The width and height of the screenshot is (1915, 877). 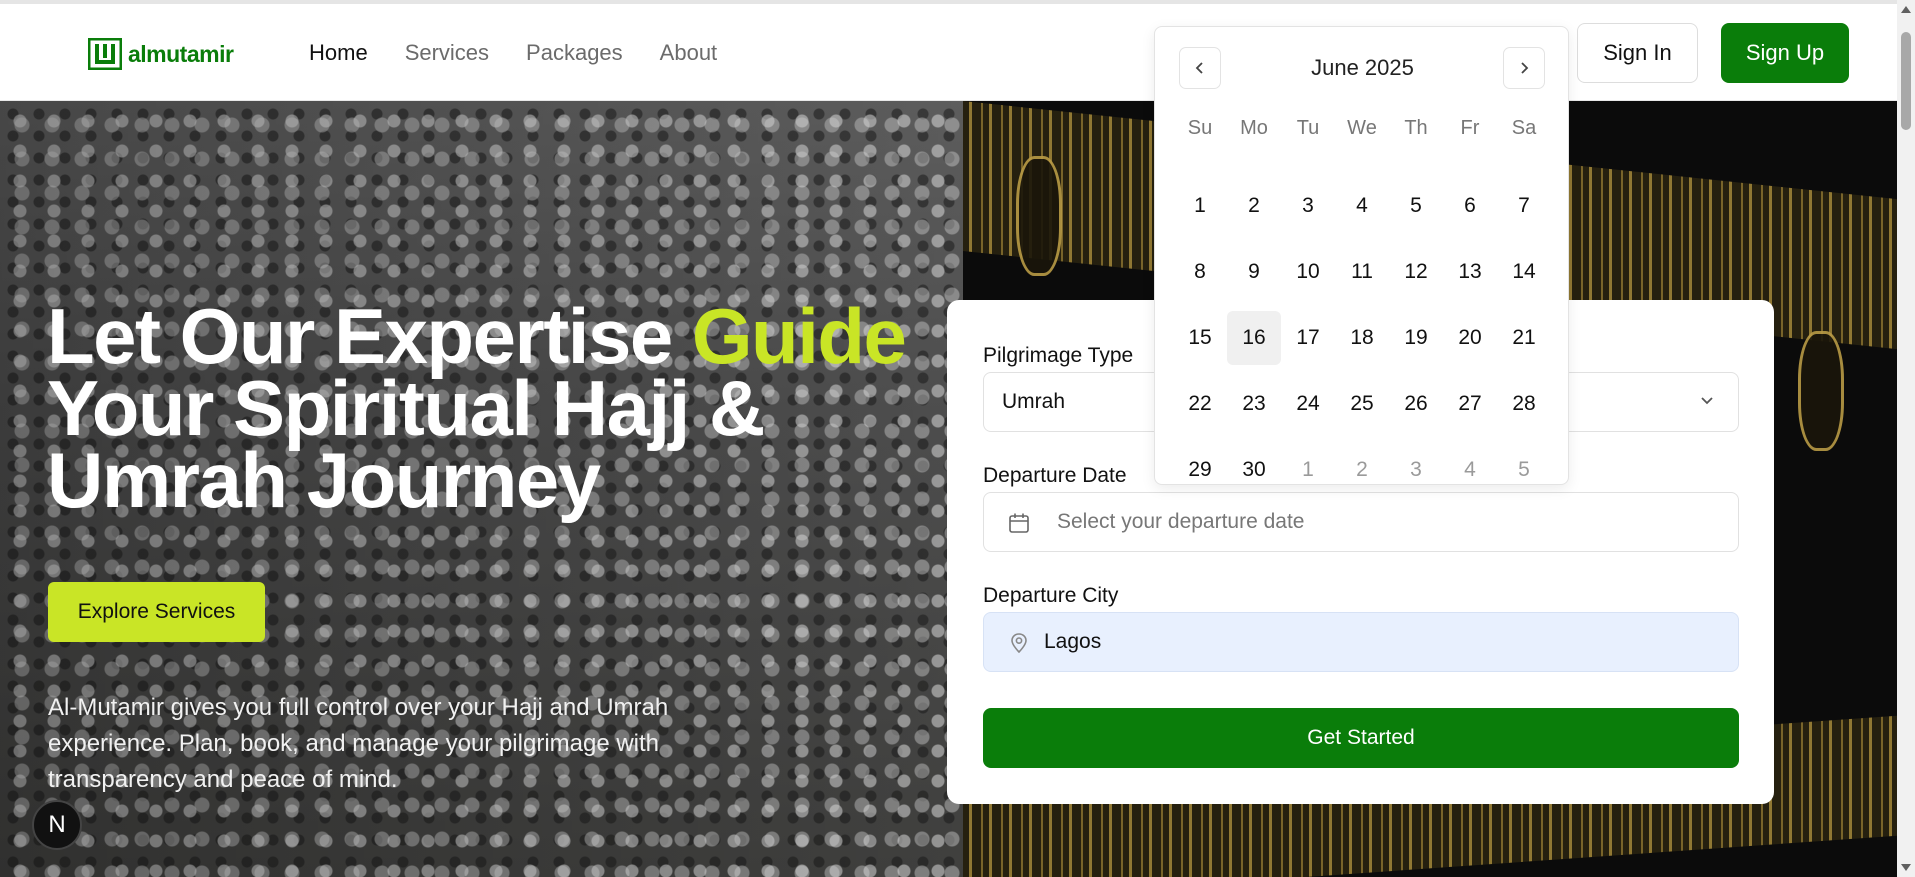 What do you see at coordinates (1200, 338) in the screenshot?
I see `calendar-day: 15` at bounding box center [1200, 338].